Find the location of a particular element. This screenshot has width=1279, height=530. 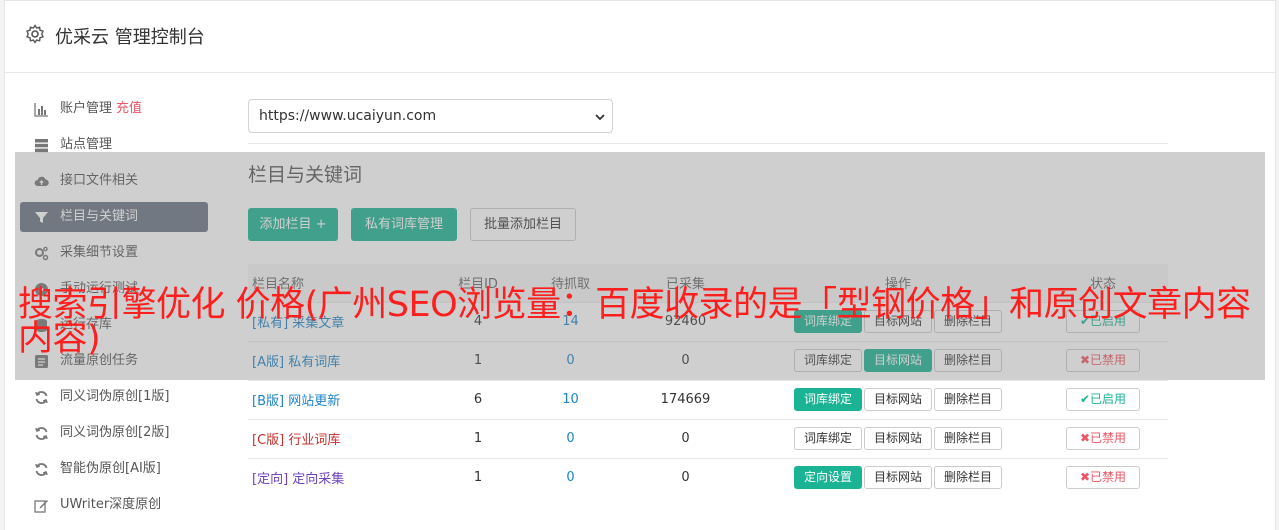

edit-icon is located at coordinates (41, 506).